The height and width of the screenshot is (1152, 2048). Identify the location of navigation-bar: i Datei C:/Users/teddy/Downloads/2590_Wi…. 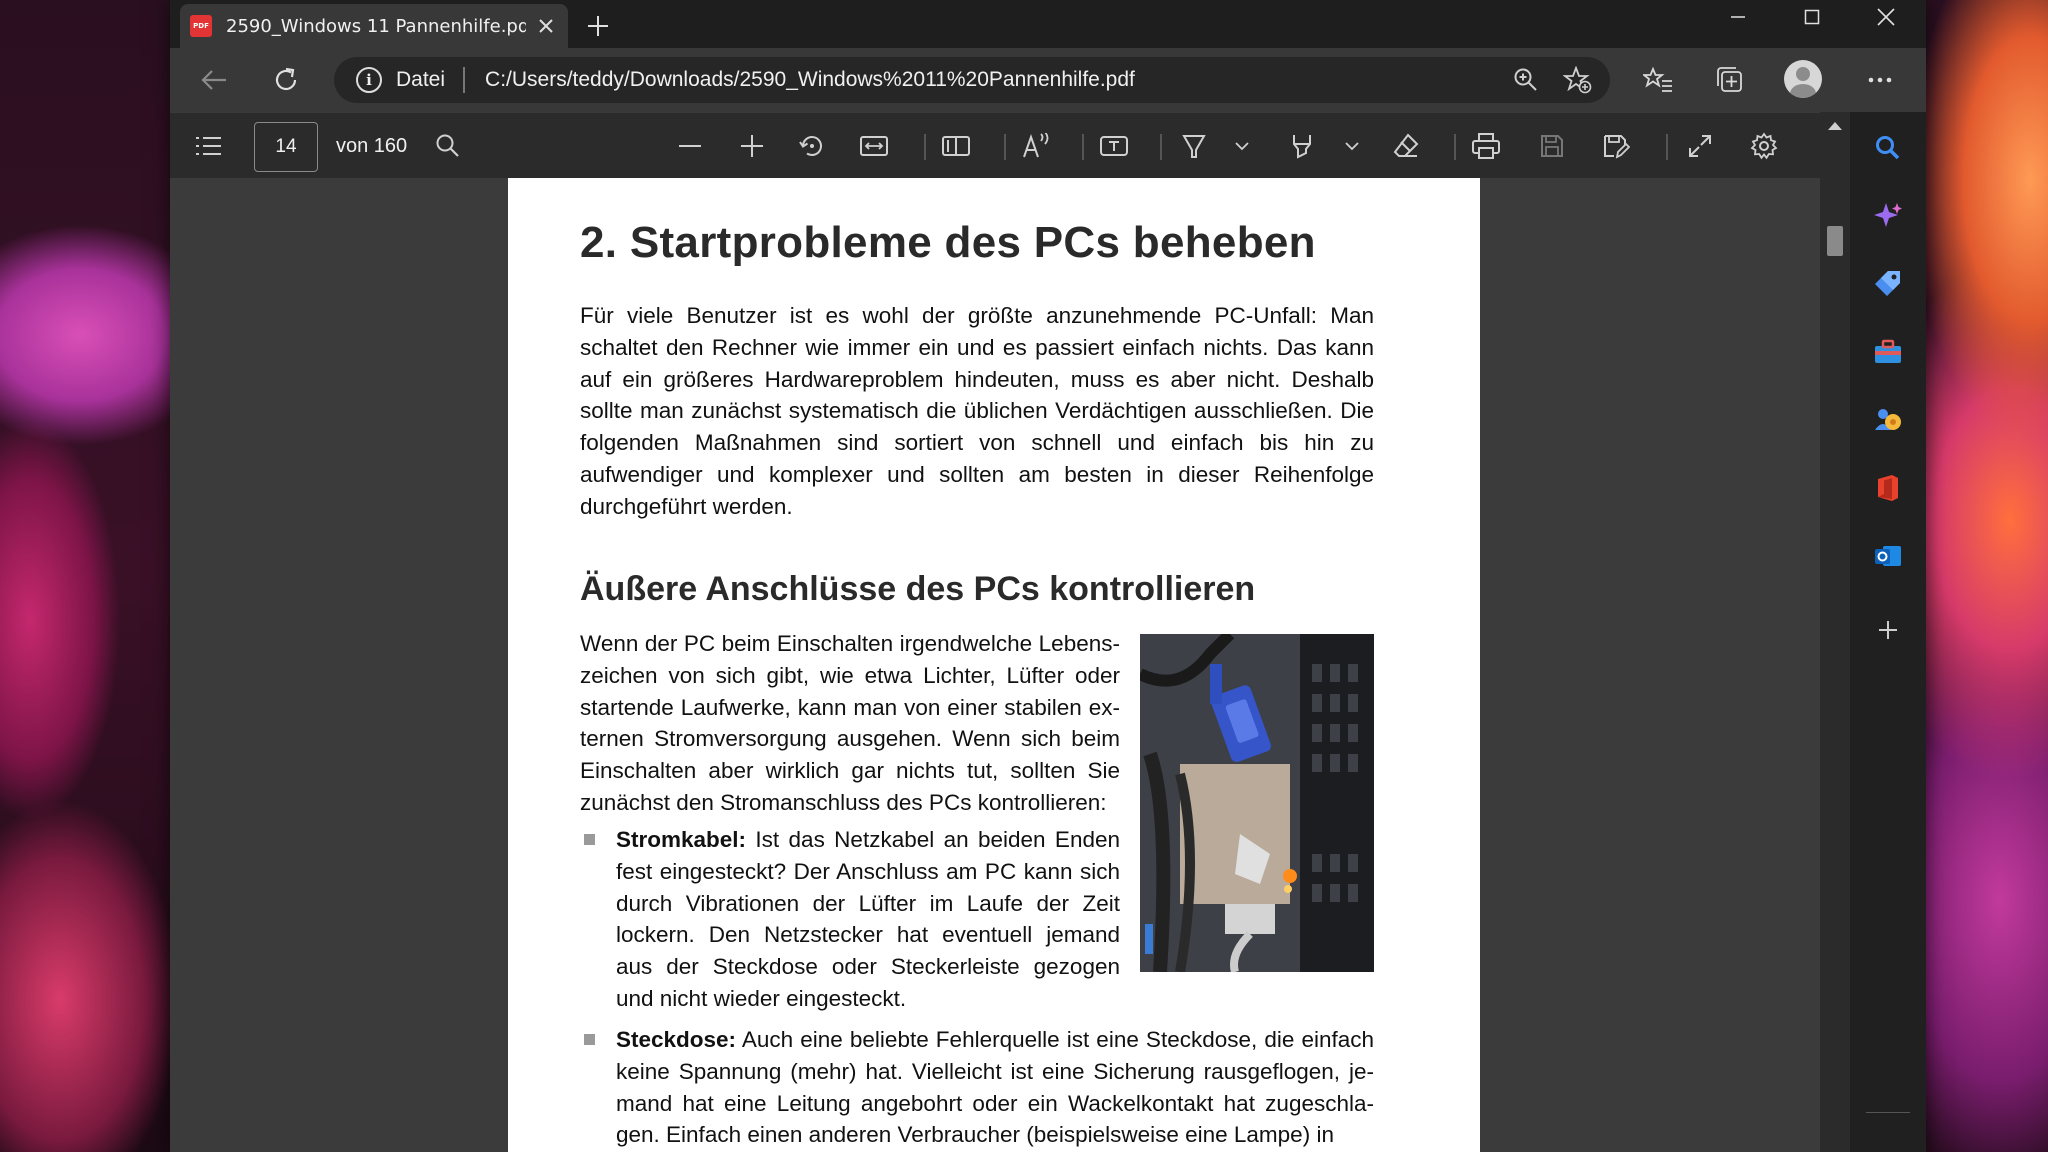
(1048, 80).